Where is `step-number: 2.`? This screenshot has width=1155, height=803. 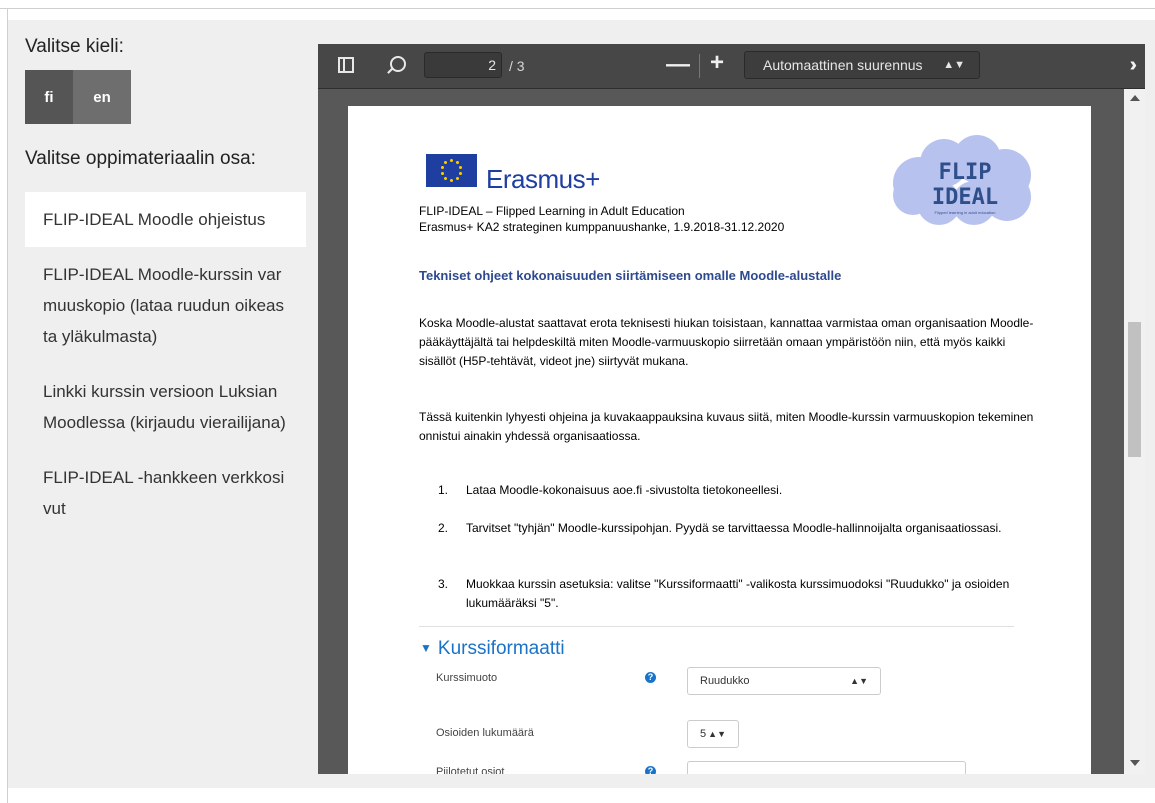
step-number: 2. is located at coordinates (443, 528).